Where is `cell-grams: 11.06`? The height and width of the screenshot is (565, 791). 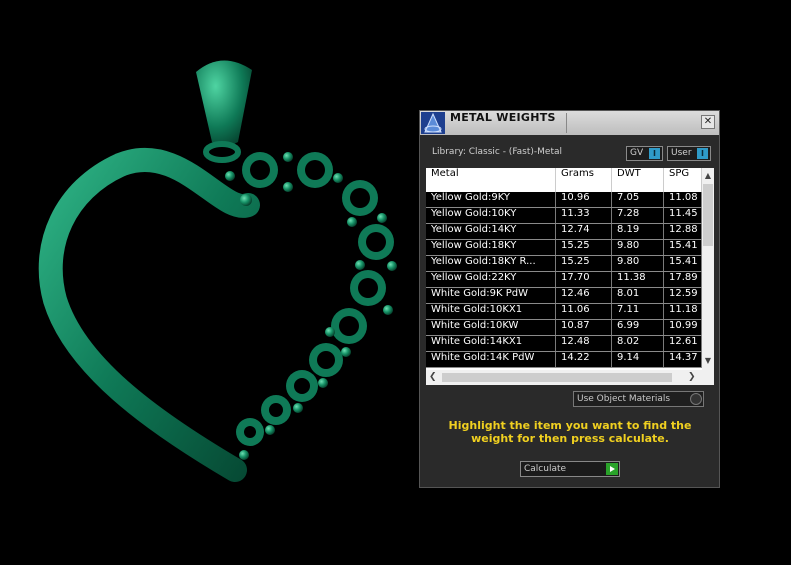 cell-grams: 11.06 is located at coordinates (584, 311).